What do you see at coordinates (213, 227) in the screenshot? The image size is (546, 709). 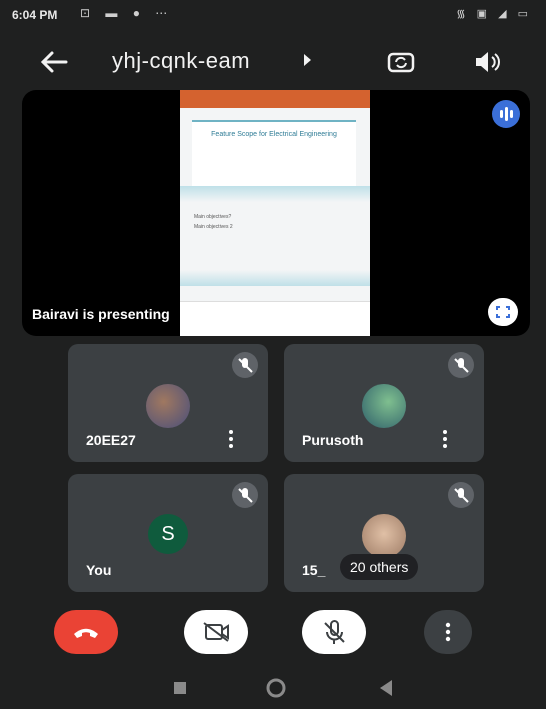 I see `slide-line: Main objectives 2` at bounding box center [213, 227].